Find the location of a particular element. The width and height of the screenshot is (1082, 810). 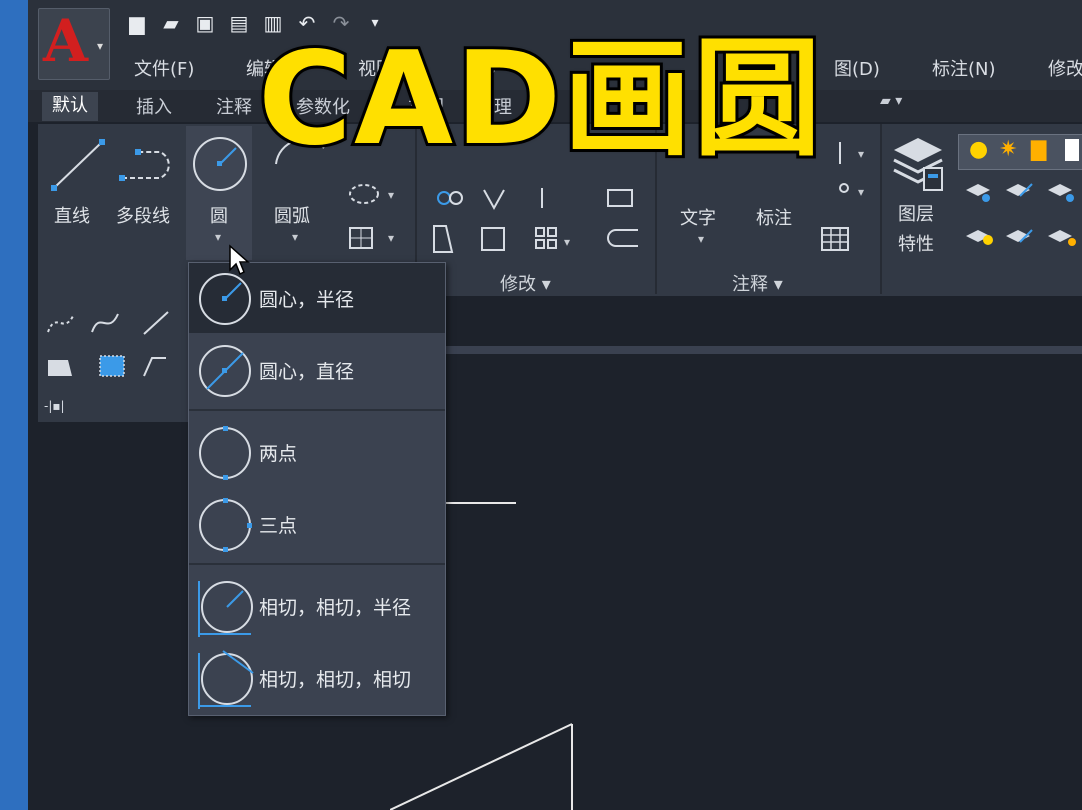

ribbon-toggle-icon: ▰ ▾ is located at coordinates (891, 101).